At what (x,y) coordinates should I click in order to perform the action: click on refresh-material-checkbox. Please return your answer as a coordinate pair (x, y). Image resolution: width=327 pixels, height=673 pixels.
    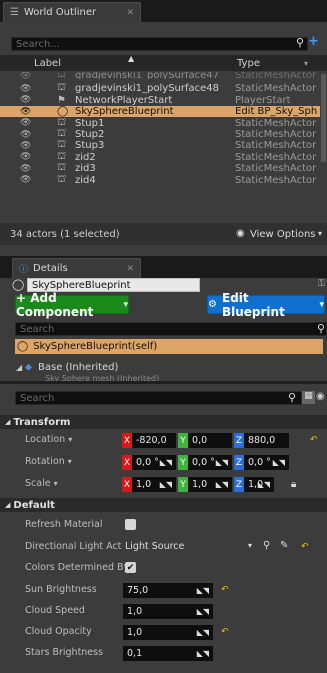
    Looking at the image, I should click on (130, 524).